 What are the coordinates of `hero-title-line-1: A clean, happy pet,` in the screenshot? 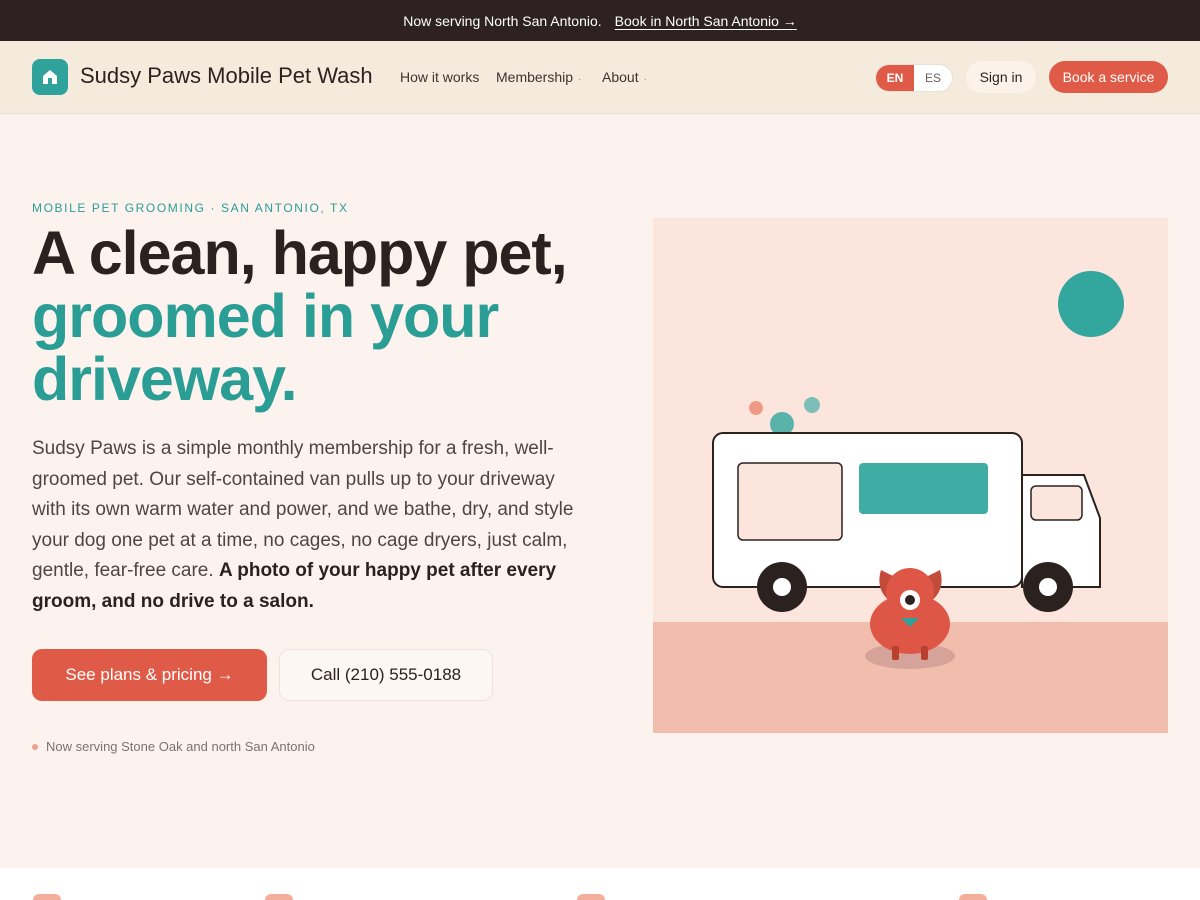 It's located at (300, 253).